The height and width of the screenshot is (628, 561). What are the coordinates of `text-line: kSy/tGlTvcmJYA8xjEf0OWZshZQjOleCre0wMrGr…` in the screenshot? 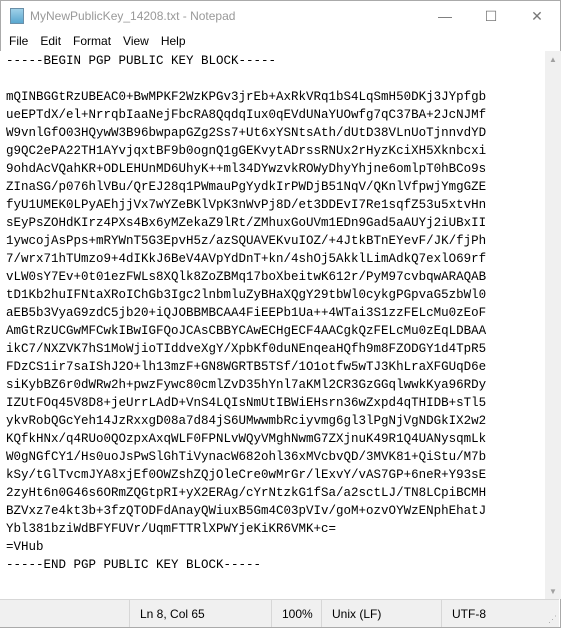 It's located at (246, 475).